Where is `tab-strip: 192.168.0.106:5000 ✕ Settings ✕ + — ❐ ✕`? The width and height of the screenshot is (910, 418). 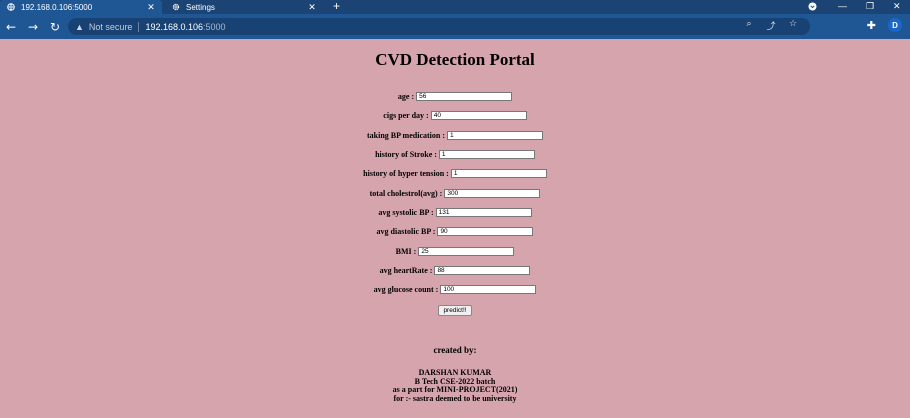
tab-strip: 192.168.0.106:5000 ✕ Settings ✕ + — ❐ ✕ is located at coordinates (455, 7).